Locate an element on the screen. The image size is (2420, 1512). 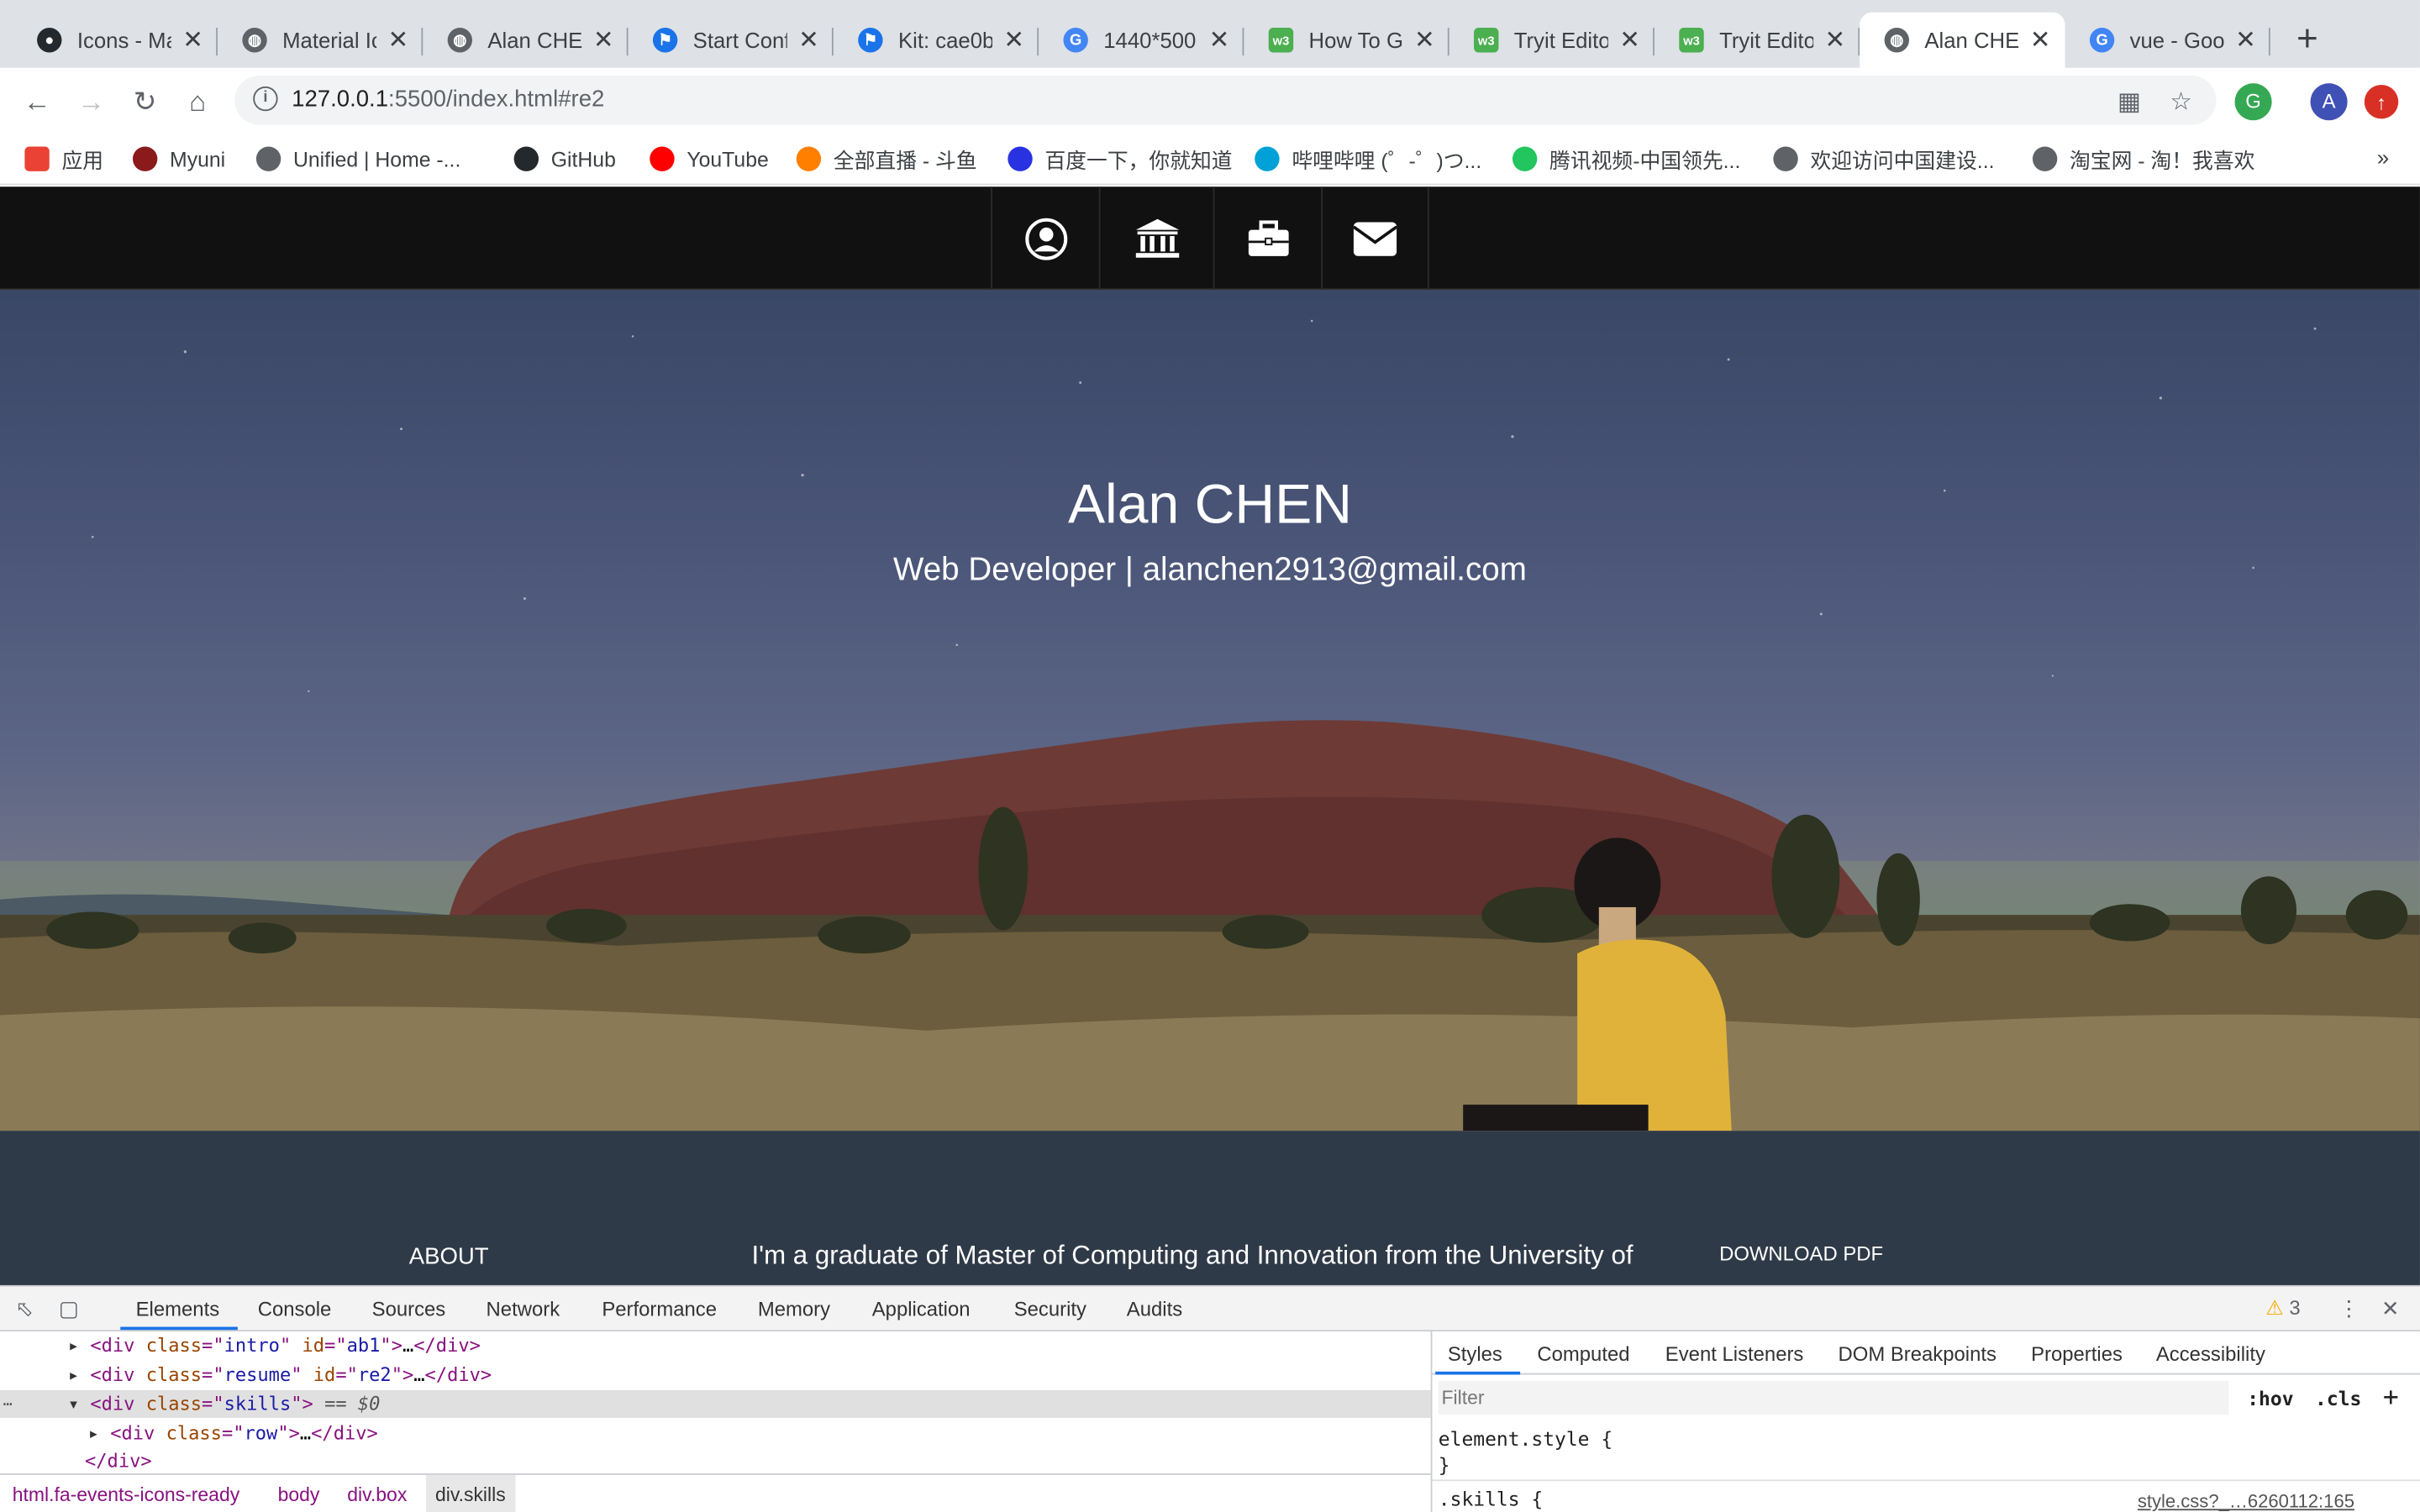
dom-node-row: ▸ <div class="row">…</div> is located at coordinates (233, 1433).